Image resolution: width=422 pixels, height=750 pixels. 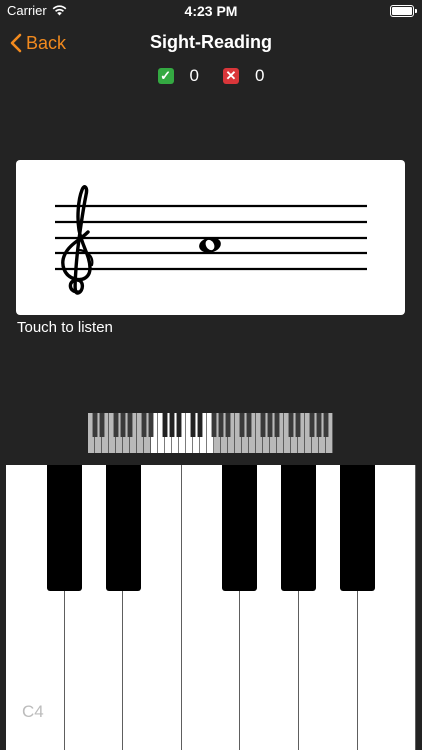 I want to click on battery-icon, so click(x=403, y=11).